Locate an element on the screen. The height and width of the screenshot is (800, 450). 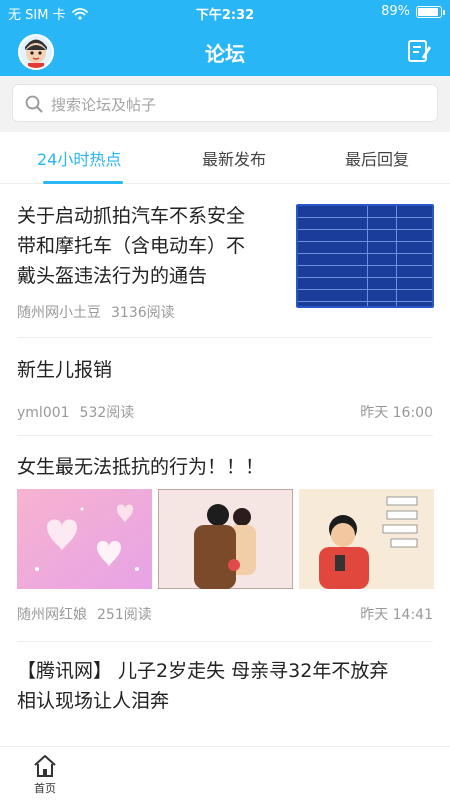
post-title-line: 戴头盔违法行为的通告 is located at coordinates (112, 276).